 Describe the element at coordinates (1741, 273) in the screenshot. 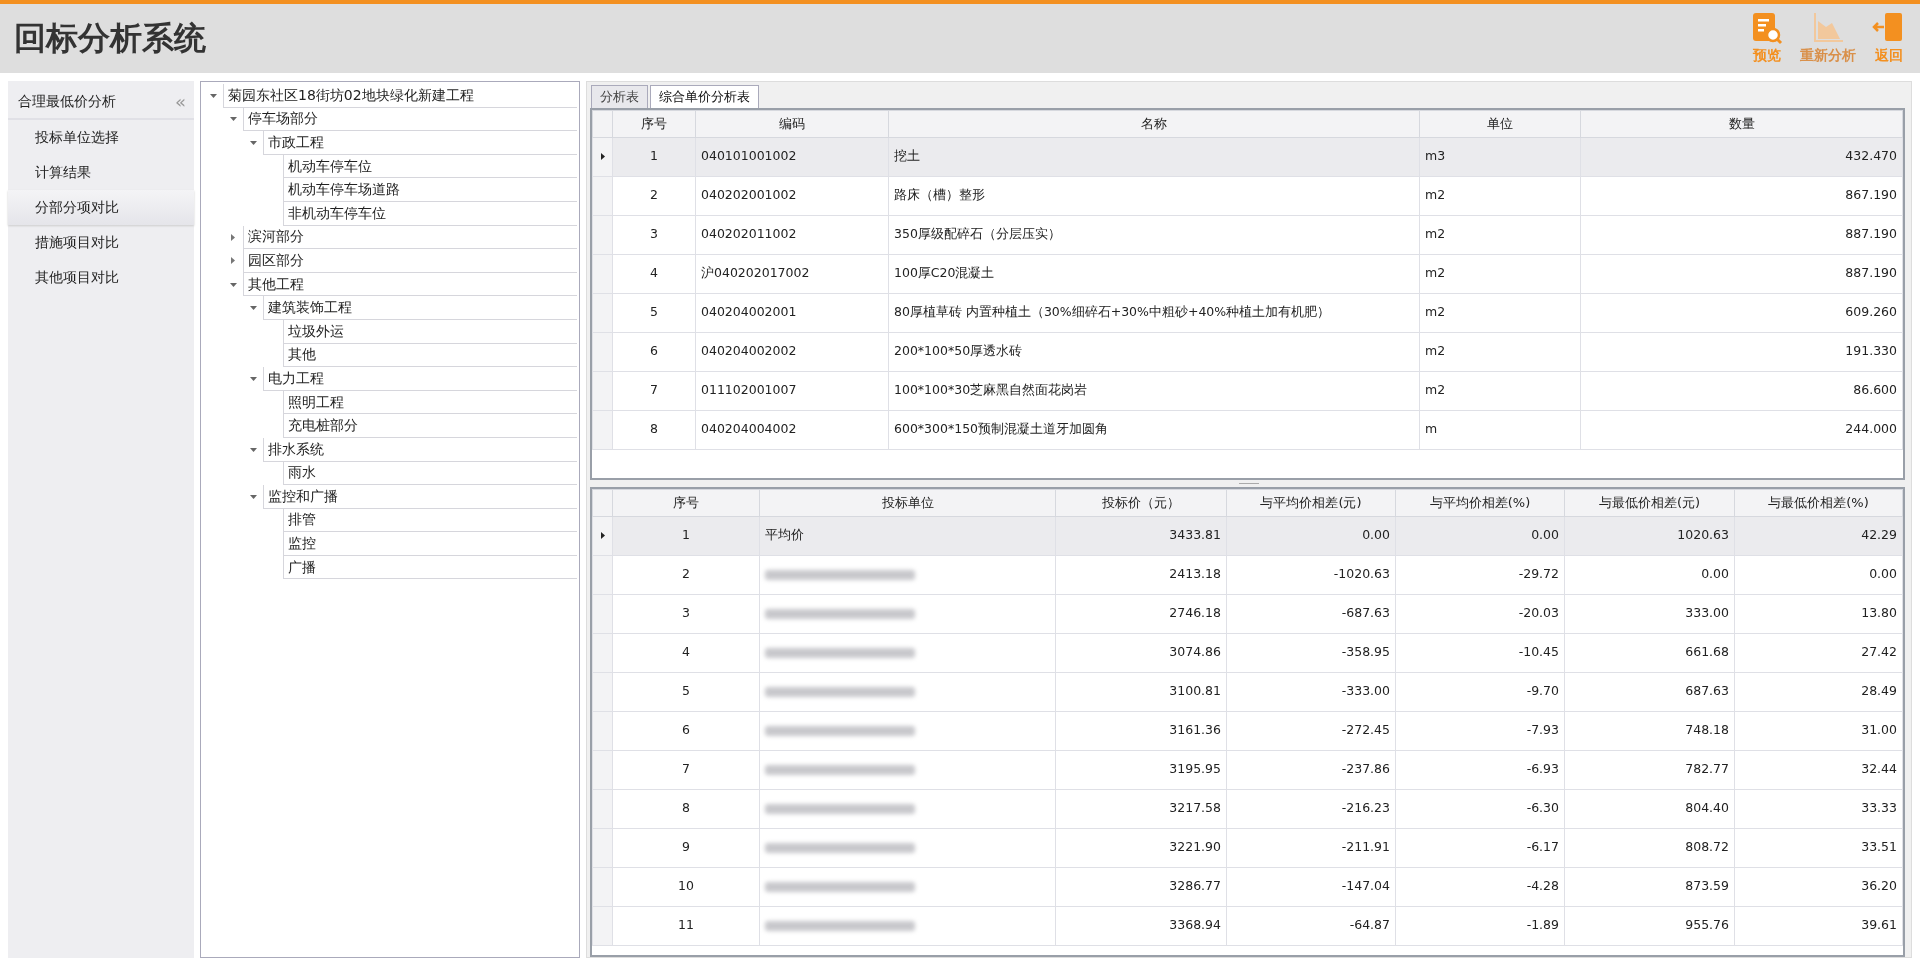

I see `table-cell: 887.190` at that location.